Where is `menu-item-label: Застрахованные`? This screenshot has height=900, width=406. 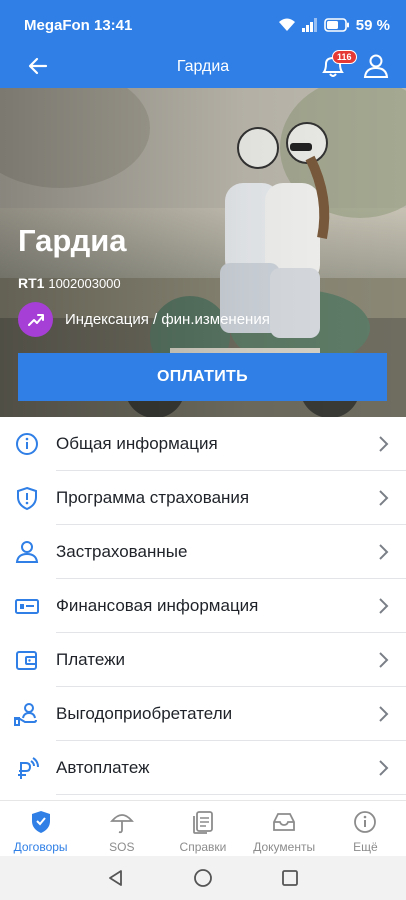
menu-item-label: Застрахованные is located at coordinates (122, 551).